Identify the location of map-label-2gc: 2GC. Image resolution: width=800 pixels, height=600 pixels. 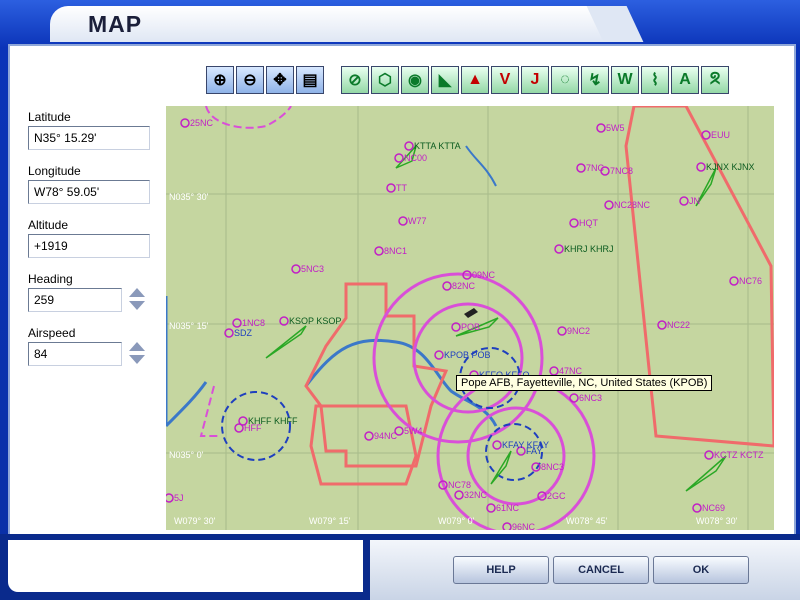
(556, 496).